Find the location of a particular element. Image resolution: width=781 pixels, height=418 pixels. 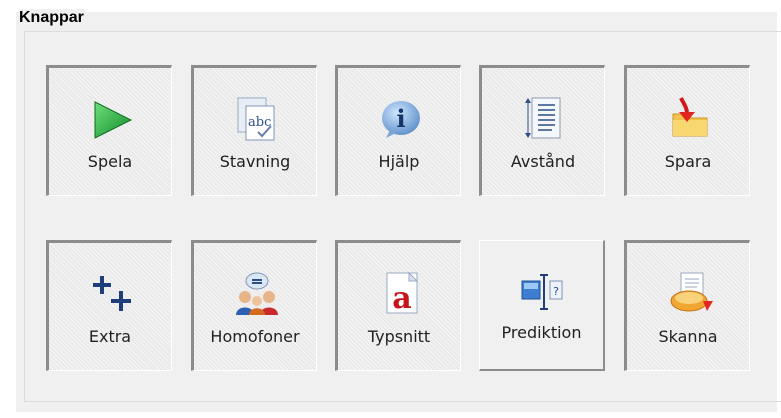

svg-text: a is located at coordinates (401, 298).